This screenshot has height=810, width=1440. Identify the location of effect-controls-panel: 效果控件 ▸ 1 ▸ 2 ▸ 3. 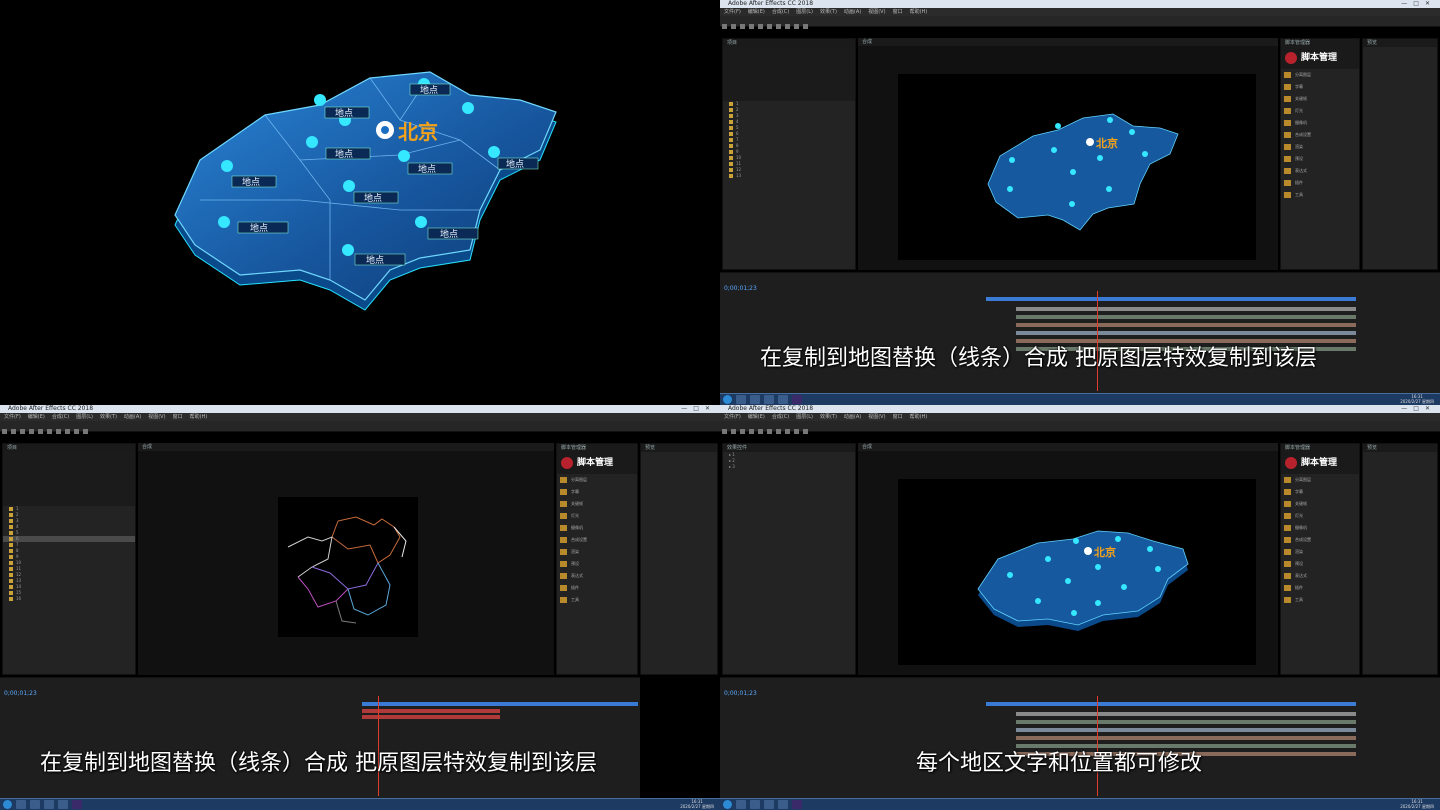
(789, 559).